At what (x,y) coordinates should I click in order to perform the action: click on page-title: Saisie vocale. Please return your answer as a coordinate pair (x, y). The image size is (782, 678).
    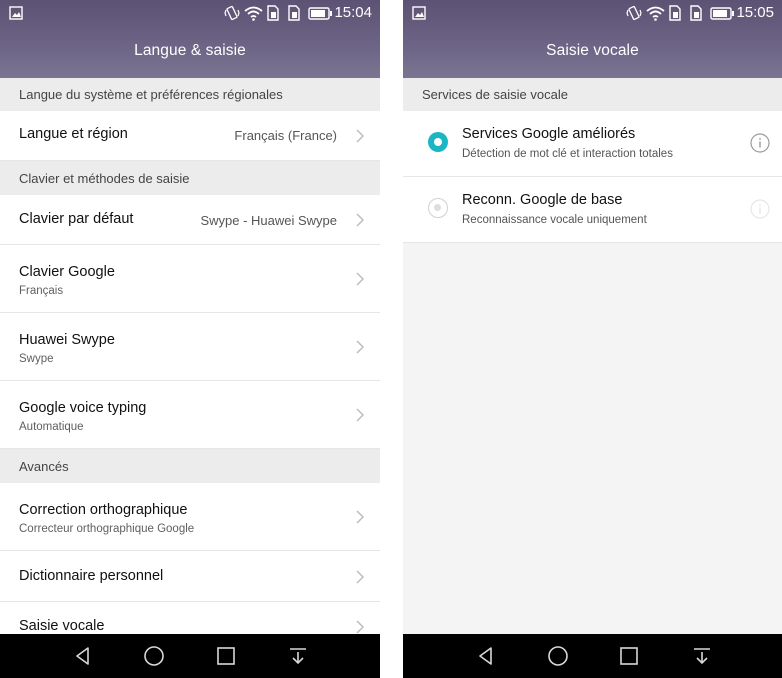
    Looking at the image, I should click on (592, 50).